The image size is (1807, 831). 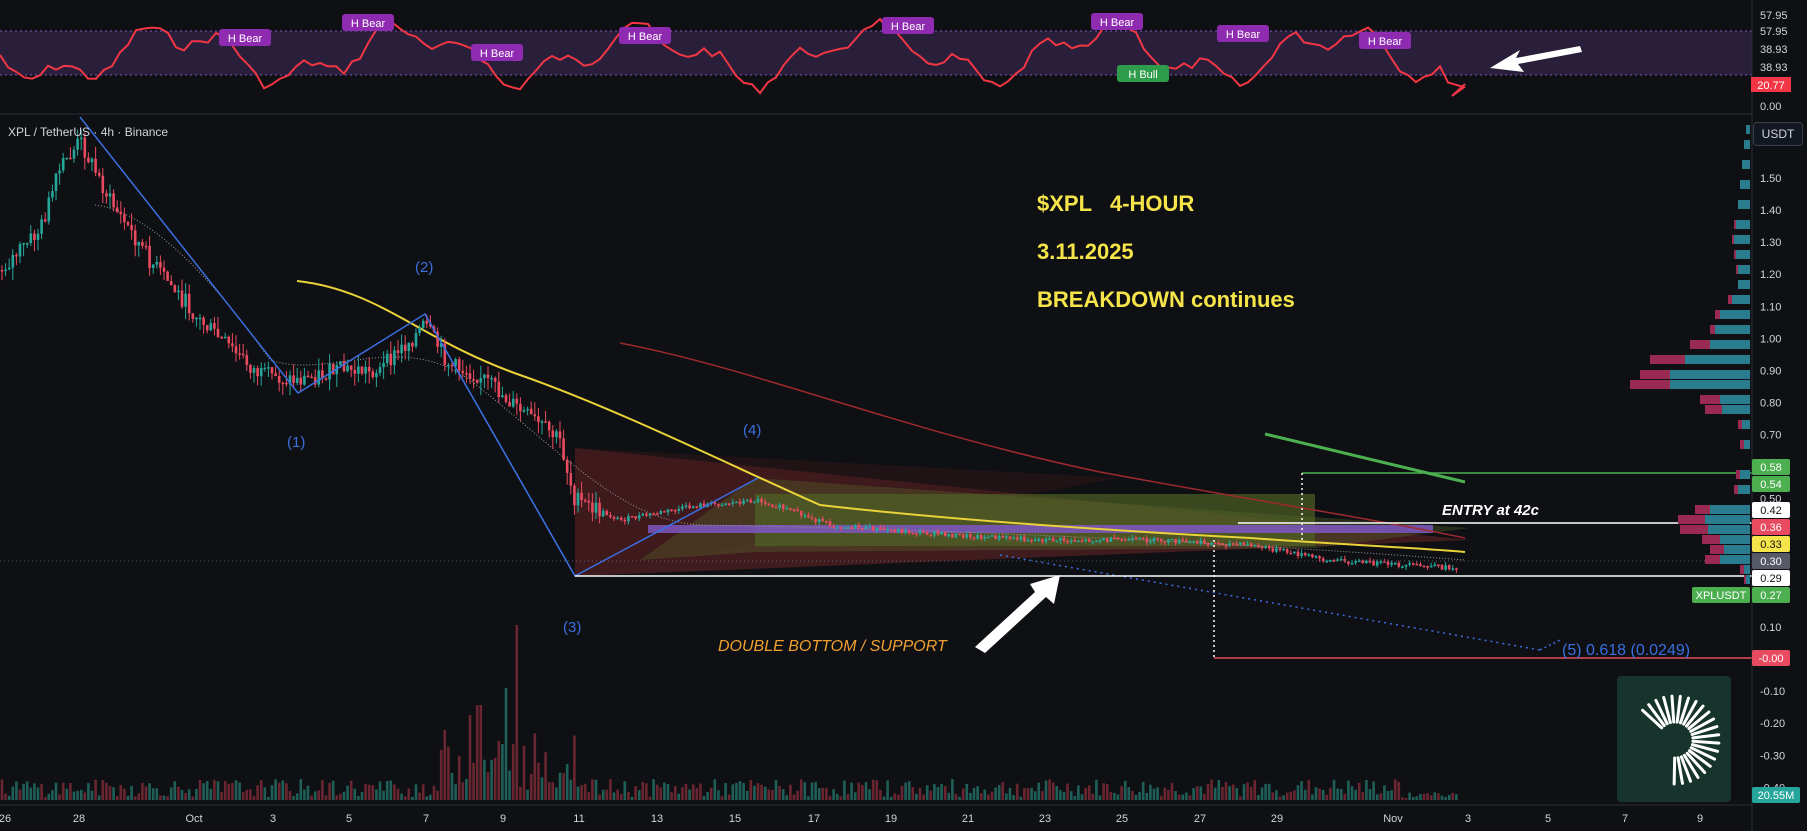 What do you see at coordinates (1778, 134) in the screenshot?
I see `unit-button: USDT` at bounding box center [1778, 134].